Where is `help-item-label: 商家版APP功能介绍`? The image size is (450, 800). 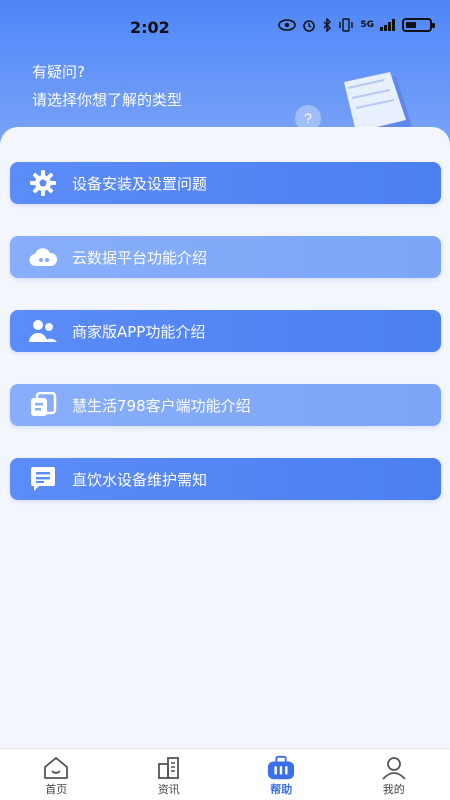
help-item-label: 商家版APP功能介绍 is located at coordinates (139, 331).